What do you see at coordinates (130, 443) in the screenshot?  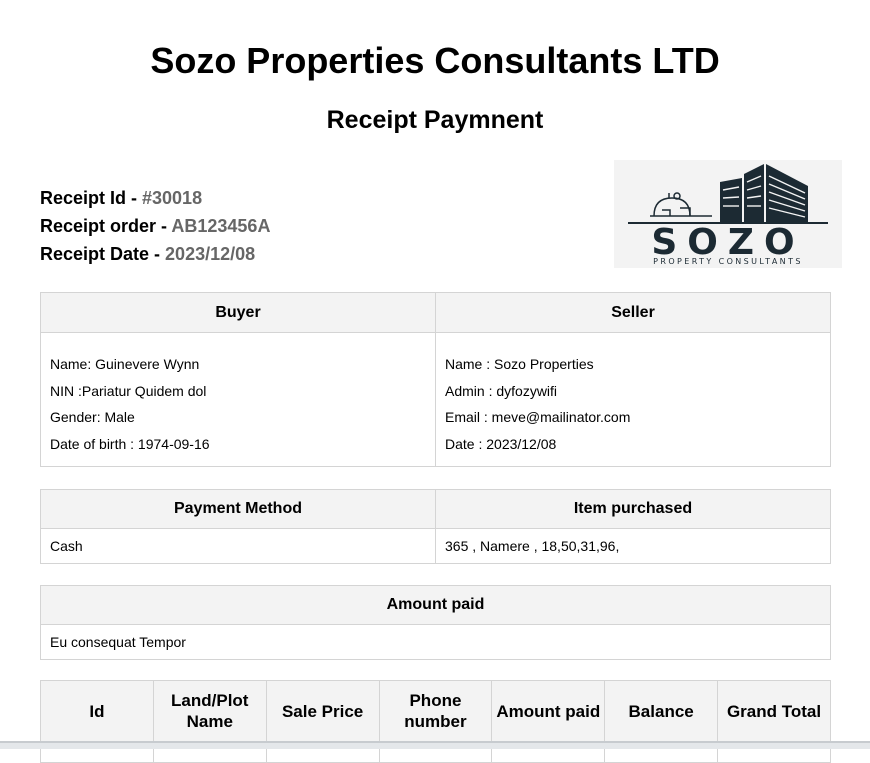 I see `buyer-dob: Date of birth : 1974-09-16` at bounding box center [130, 443].